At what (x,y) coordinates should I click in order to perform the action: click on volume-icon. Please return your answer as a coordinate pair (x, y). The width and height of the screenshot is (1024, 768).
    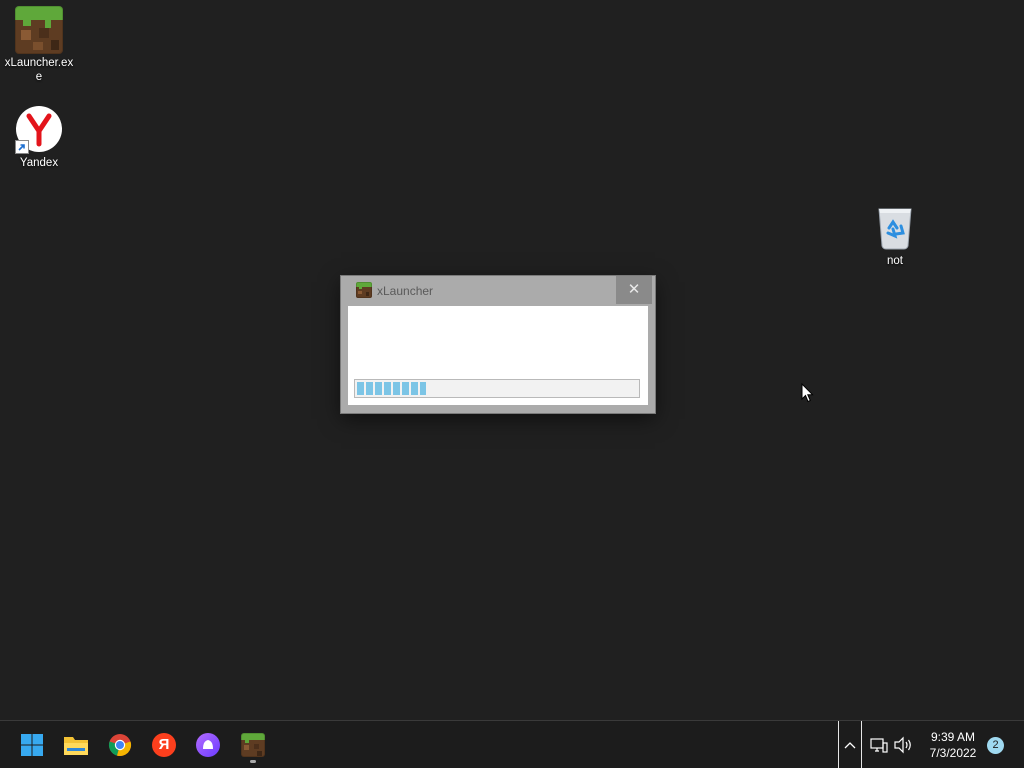
    Looking at the image, I should click on (902, 745).